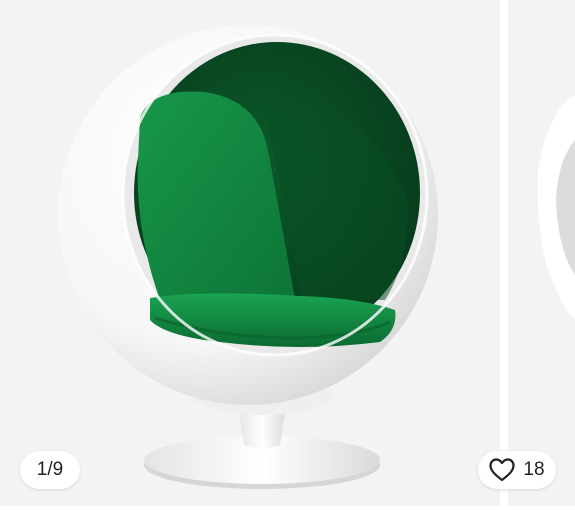 The width and height of the screenshot is (575, 510). What do you see at coordinates (534, 469) in the screenshot?
I see `favorite-count: 18` at bounding box center [534, 469].